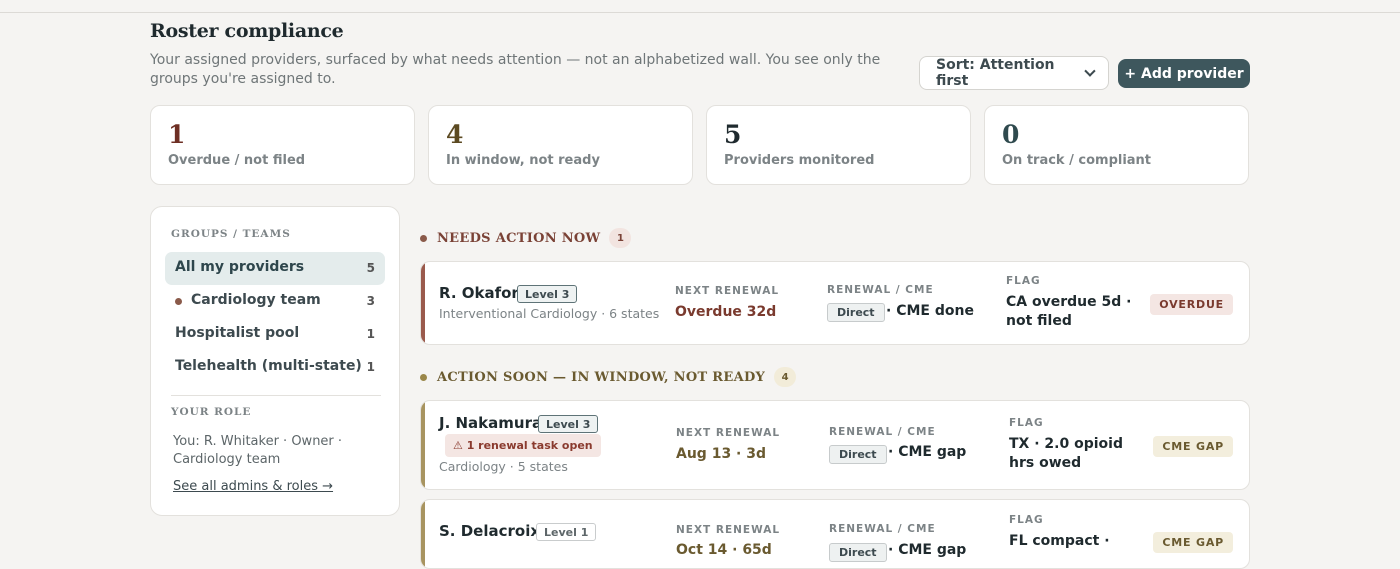 The height and width of the screenshot is (569, 1400). I want to click on see-admins-link: See all admins & roles →, so click(253, 486).